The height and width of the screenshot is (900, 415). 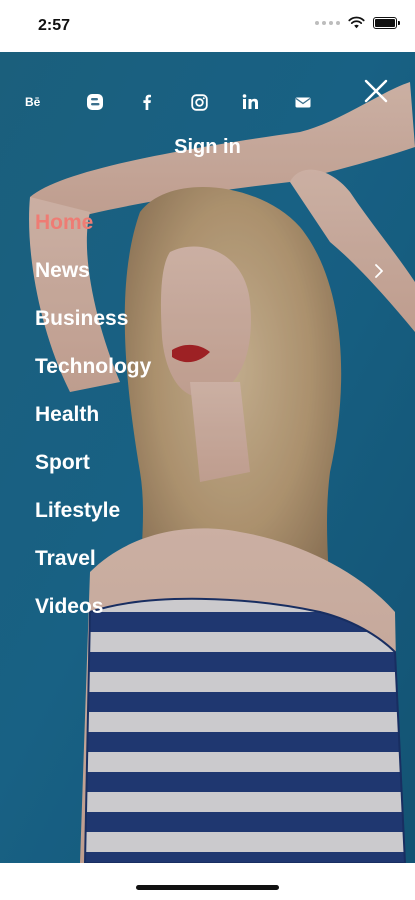 I want to click on wifi-icon, so click(x=356, y=22).